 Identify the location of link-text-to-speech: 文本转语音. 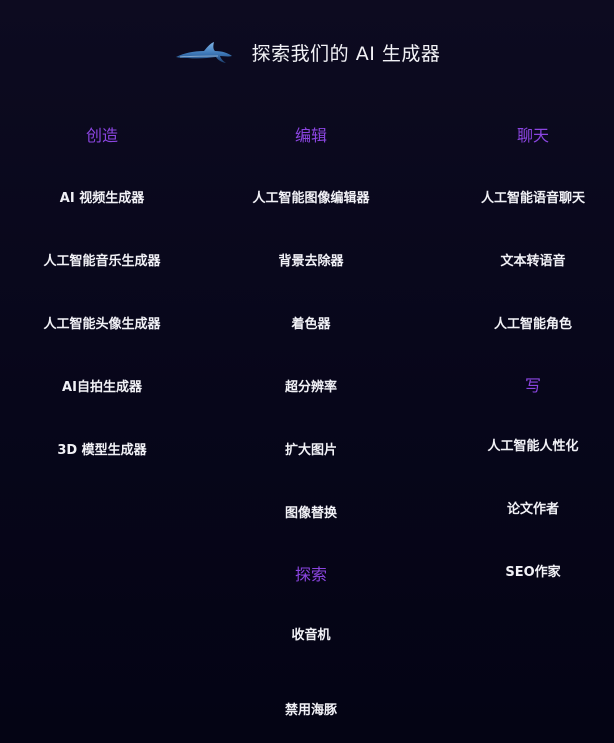
(522, 259).